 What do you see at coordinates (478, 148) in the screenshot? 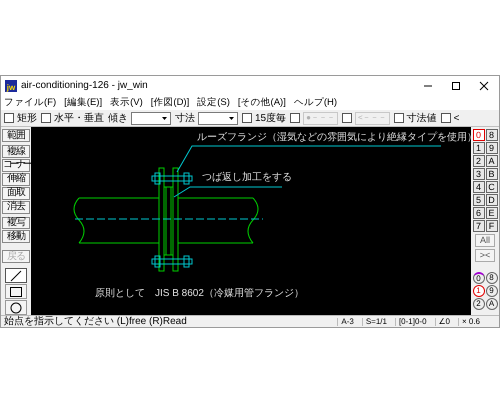
I see `layer-button: 1` at bounding box center [478, 148].